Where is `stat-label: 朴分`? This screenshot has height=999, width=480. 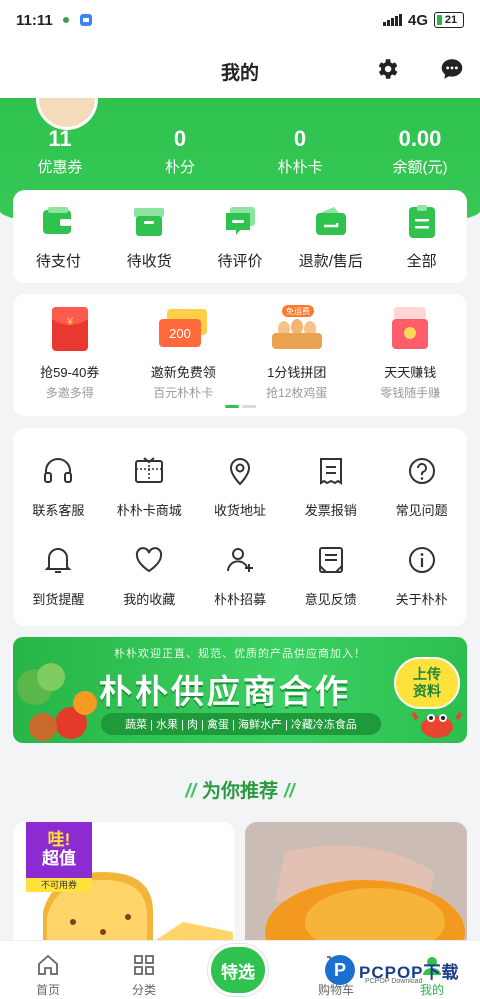 stat-label: 朴分 is located at coordinates (179, 167).